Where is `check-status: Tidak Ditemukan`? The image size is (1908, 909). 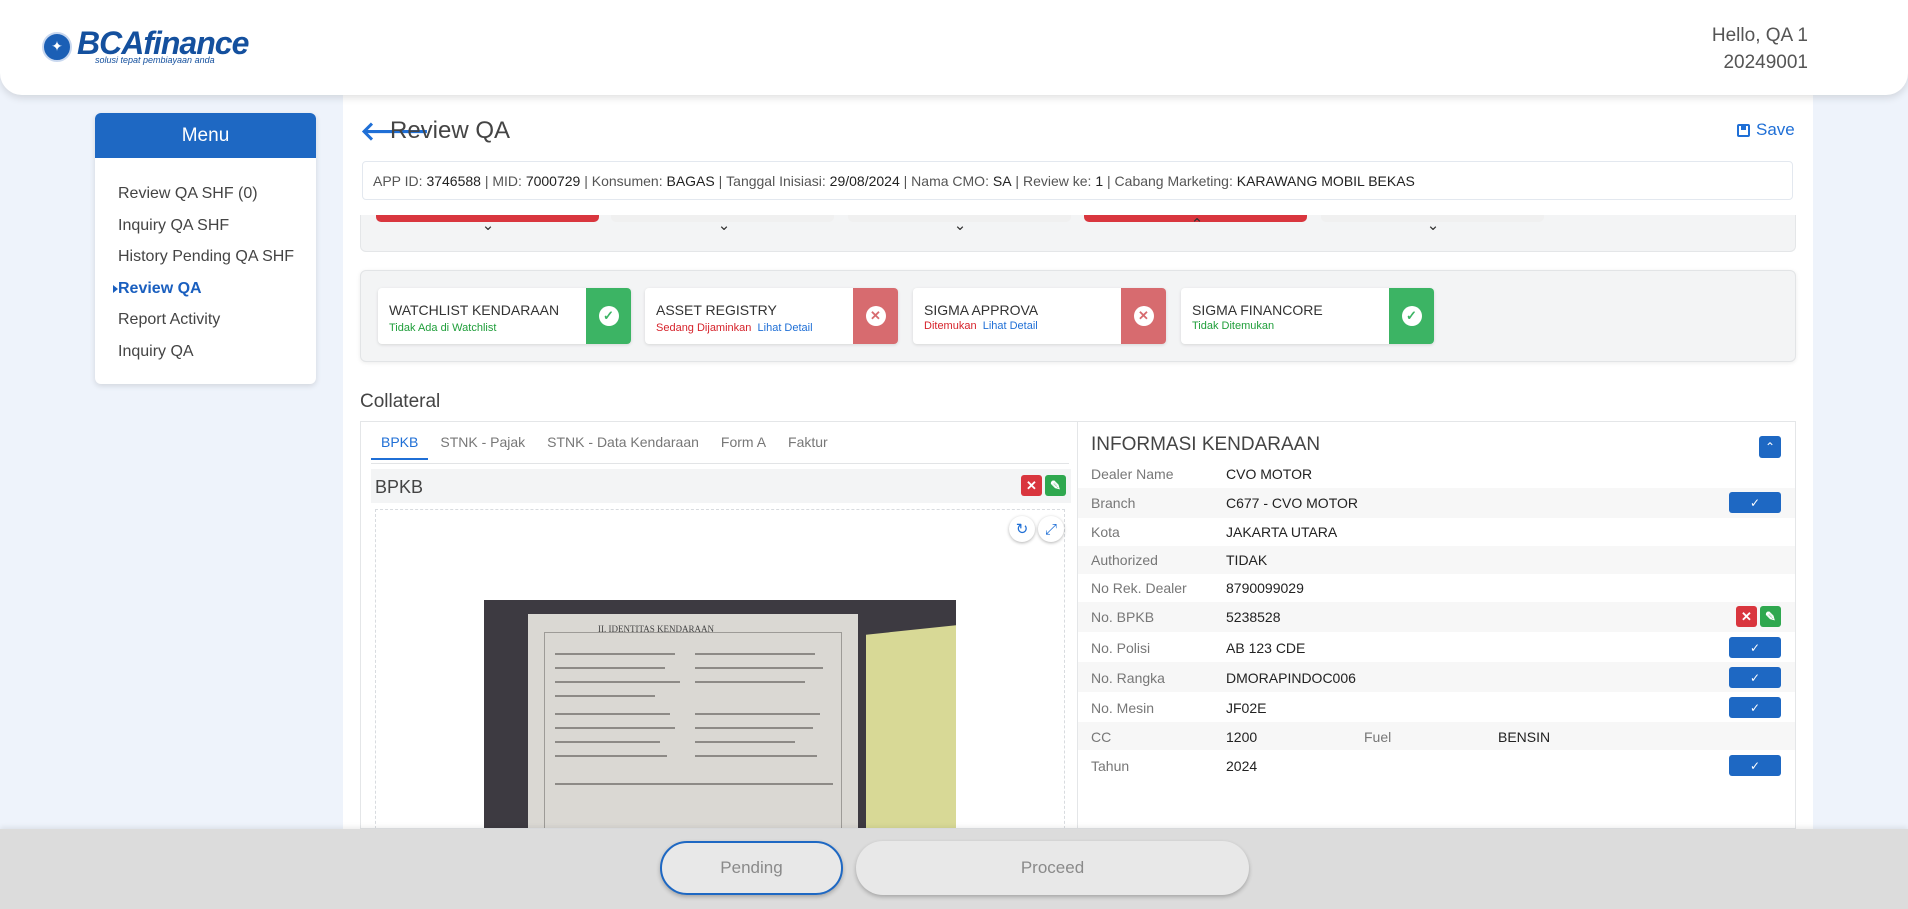
check-status: Tidak Ditemukan is located at coordinates (1233, 326).